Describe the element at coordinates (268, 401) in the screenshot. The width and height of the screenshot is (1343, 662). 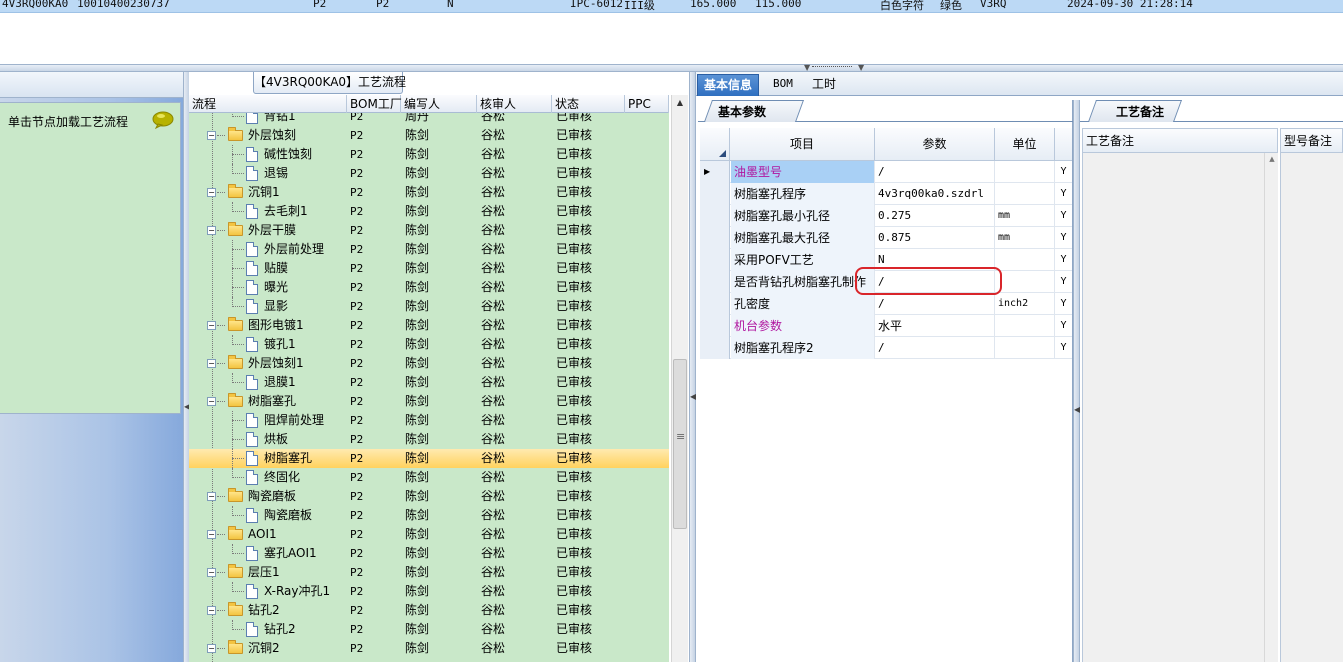
I see `tree-node-cell: − 树脂塞孔` at that location.